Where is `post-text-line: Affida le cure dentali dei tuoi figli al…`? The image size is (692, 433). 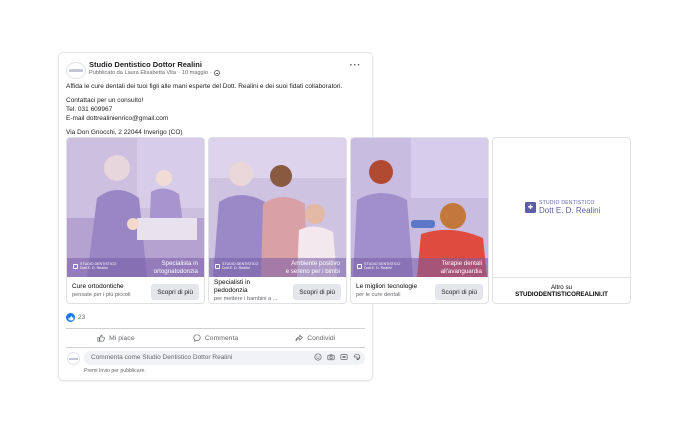 post-text-line: Affida le cure dentali dei tuoi figli al… is located at coordinates (204, 86).